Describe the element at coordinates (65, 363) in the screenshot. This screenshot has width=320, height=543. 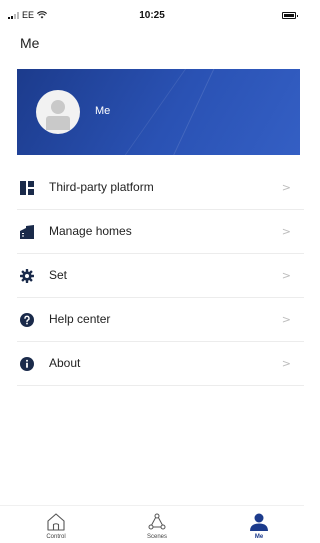
I see `menu-item-label: About` at that location.